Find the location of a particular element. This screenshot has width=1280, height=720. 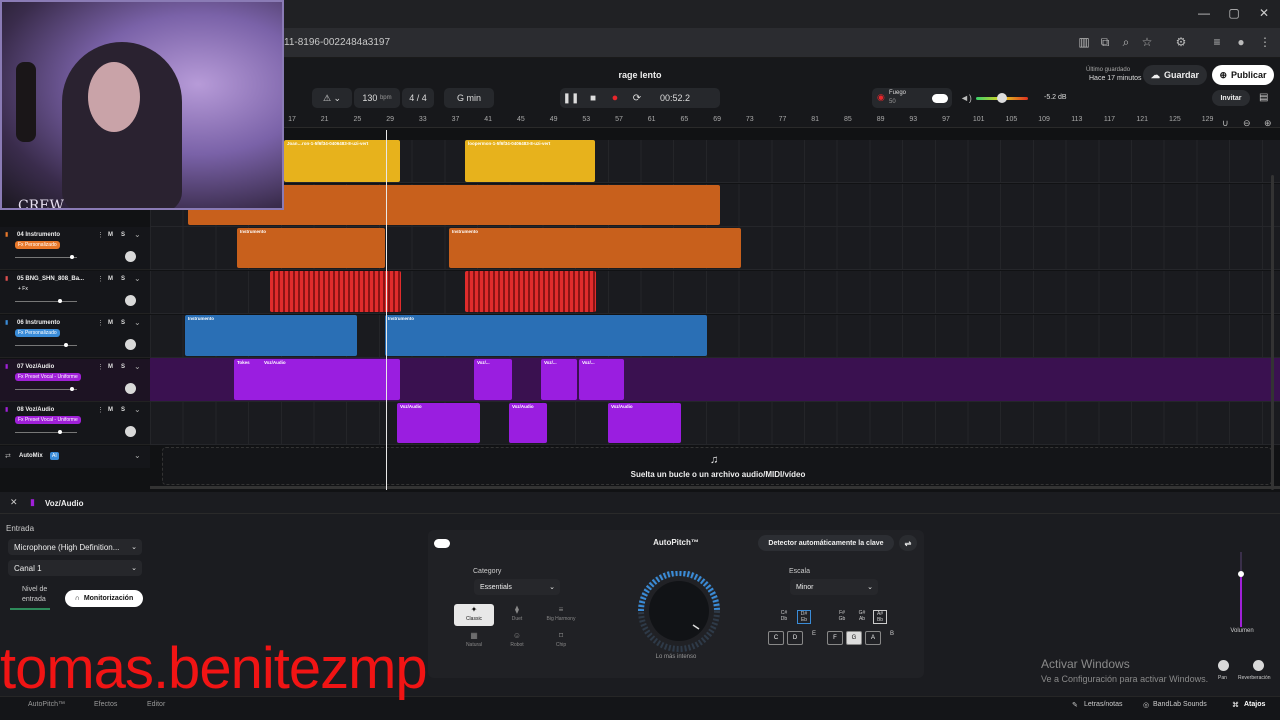

automix-label: AutoMix is located at coordinates (31, 456).